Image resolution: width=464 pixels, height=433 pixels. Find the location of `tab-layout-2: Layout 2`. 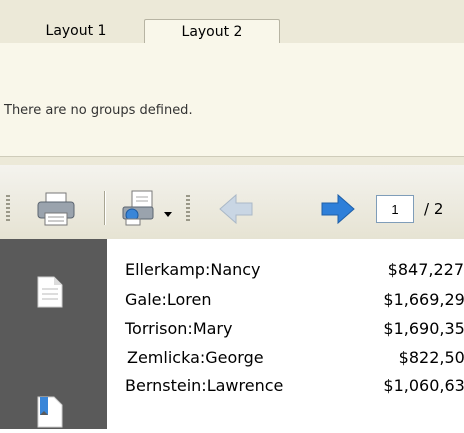

tab-layout-2: Layout 2 is located at coordinates (212, 31).